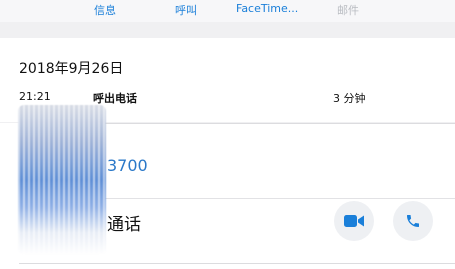 The width and height of the screenshot is (455, 269). I want to click on contact-action-bar: 信息 呼叫 FaceTime... 邮件, so click(227, 11).